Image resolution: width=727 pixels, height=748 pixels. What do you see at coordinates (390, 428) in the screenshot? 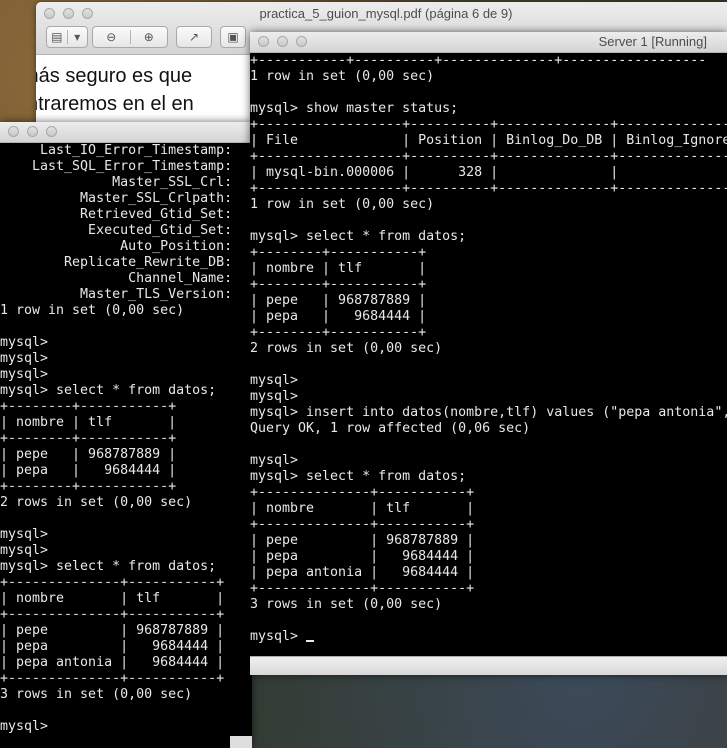
I see `terminal-line: Query OK, 1 row affected (0,06 sec)` at bounding box center [390, 428].